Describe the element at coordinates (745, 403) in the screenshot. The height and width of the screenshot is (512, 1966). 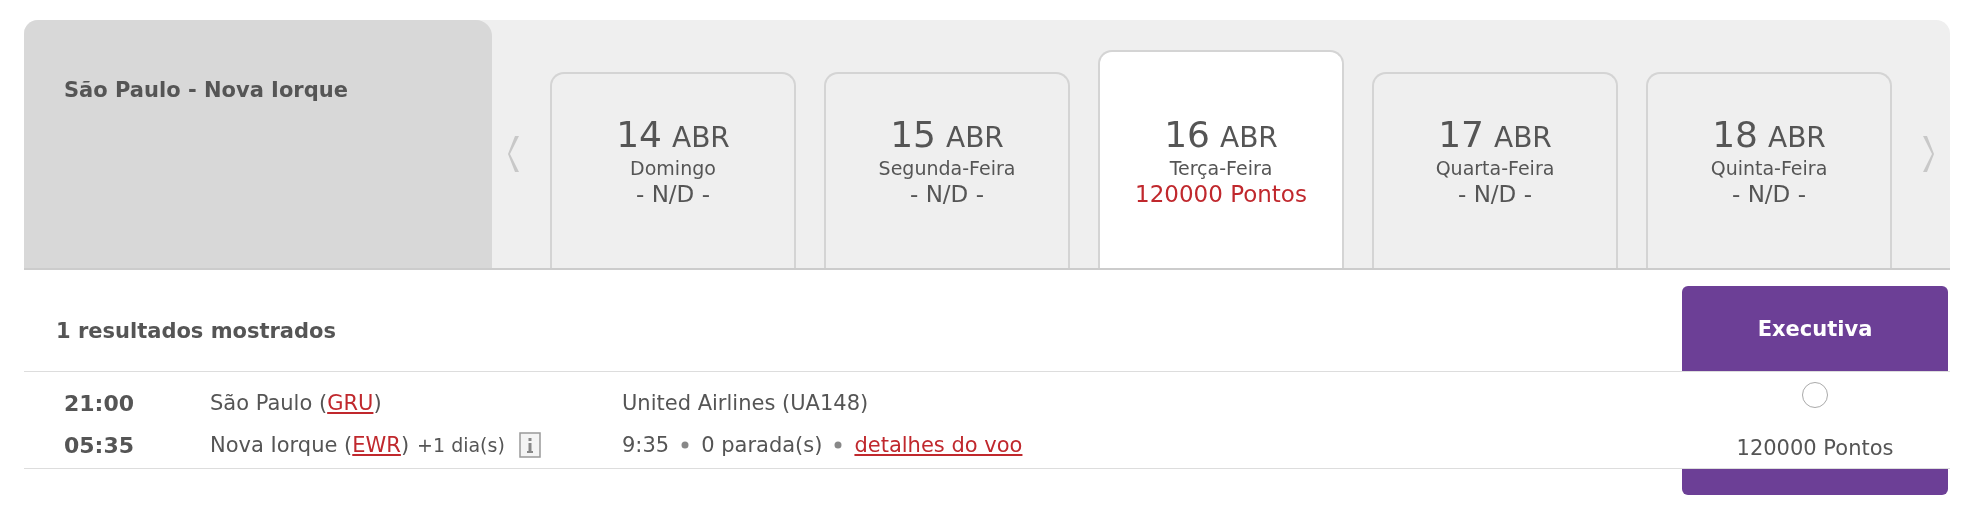
I see `airline-flight: United Airlines (UA148)` at that location.